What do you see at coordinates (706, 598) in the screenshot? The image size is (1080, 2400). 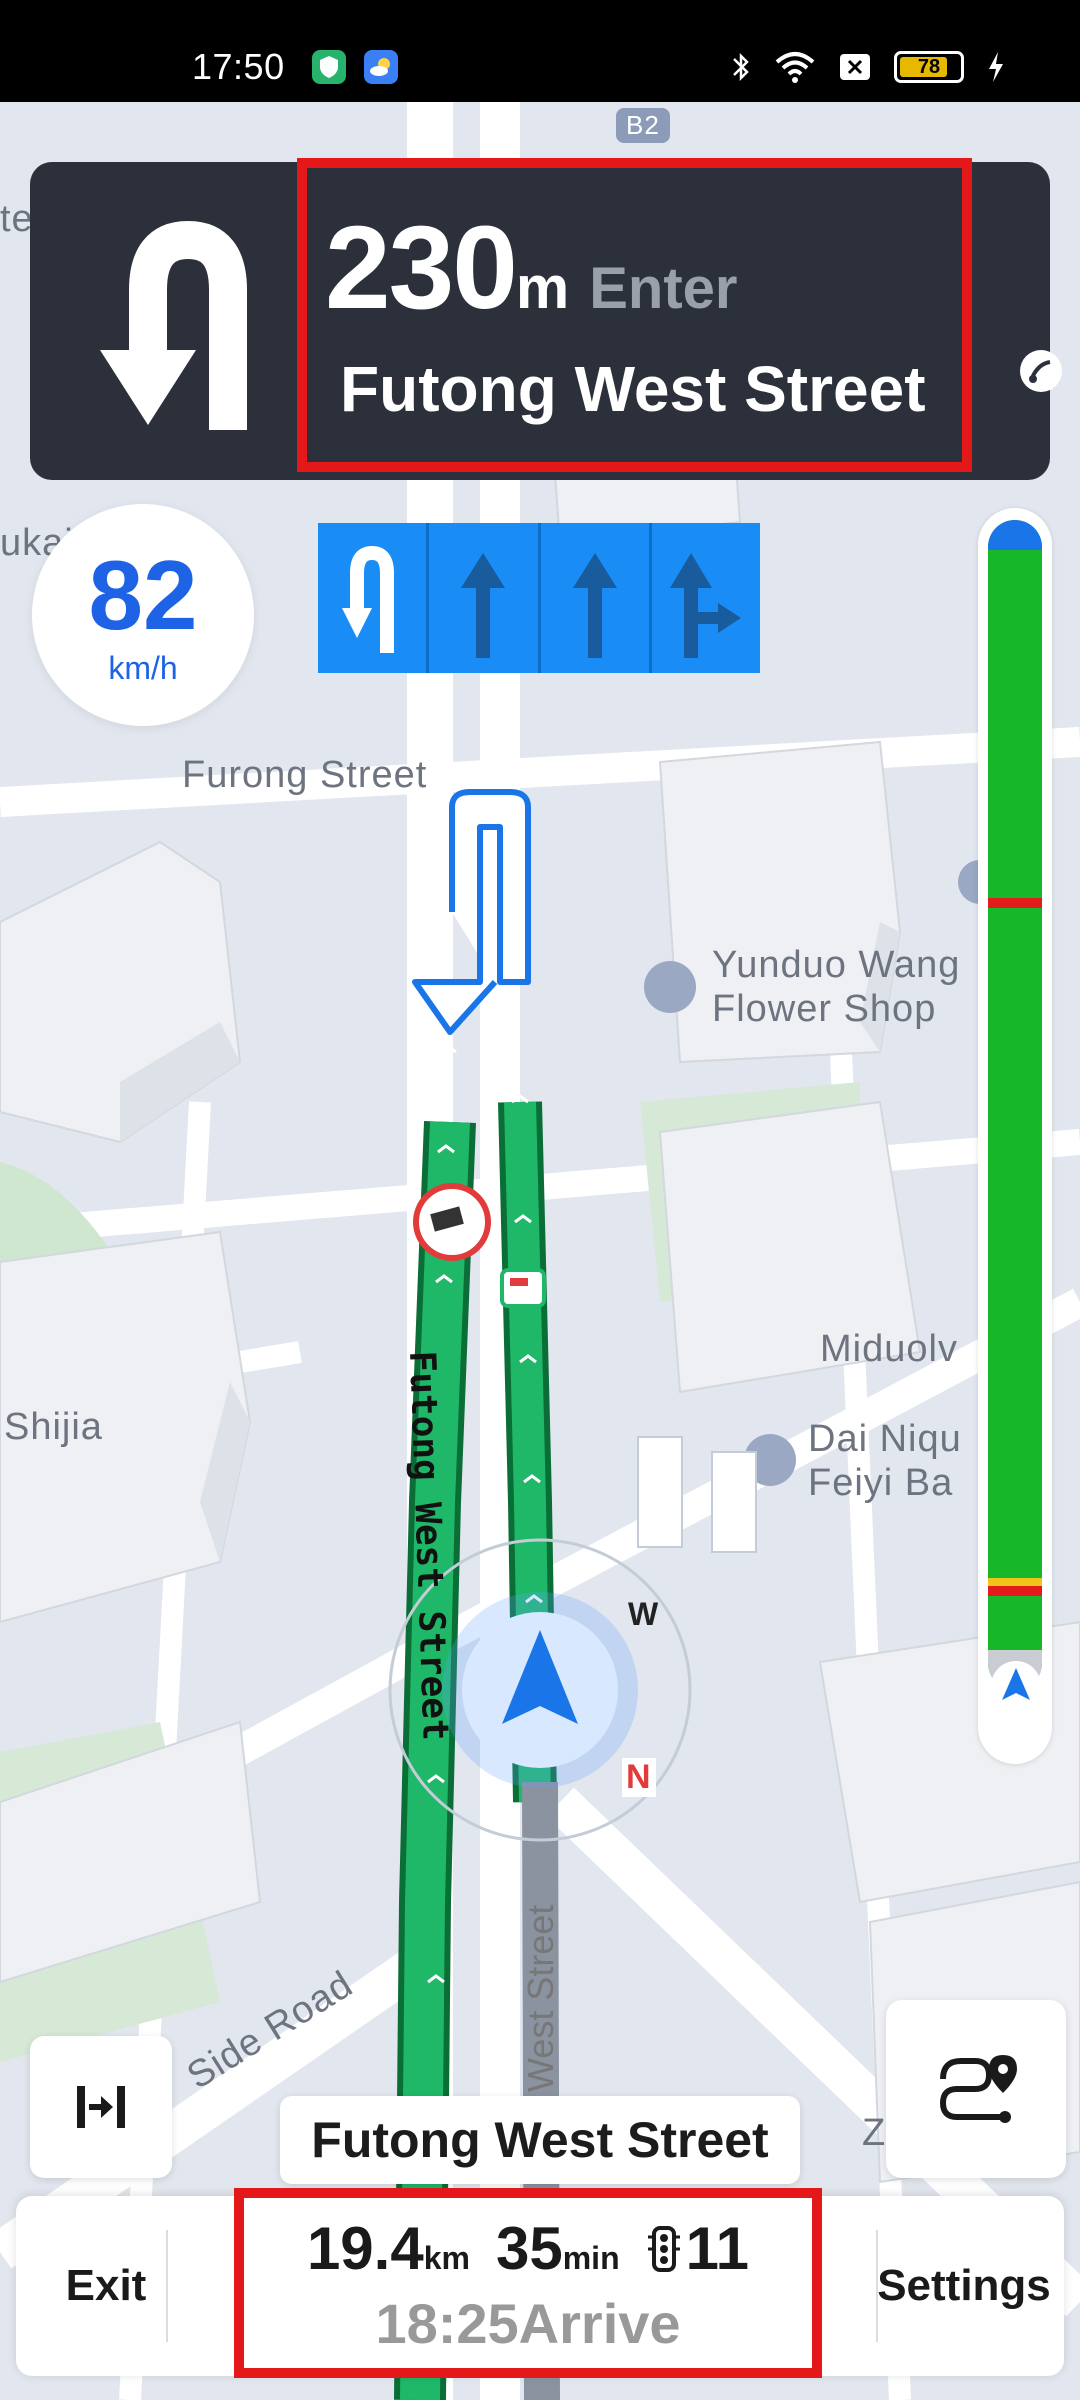 I see `lane-straight-right-icon` at bounding box center [706, 598].